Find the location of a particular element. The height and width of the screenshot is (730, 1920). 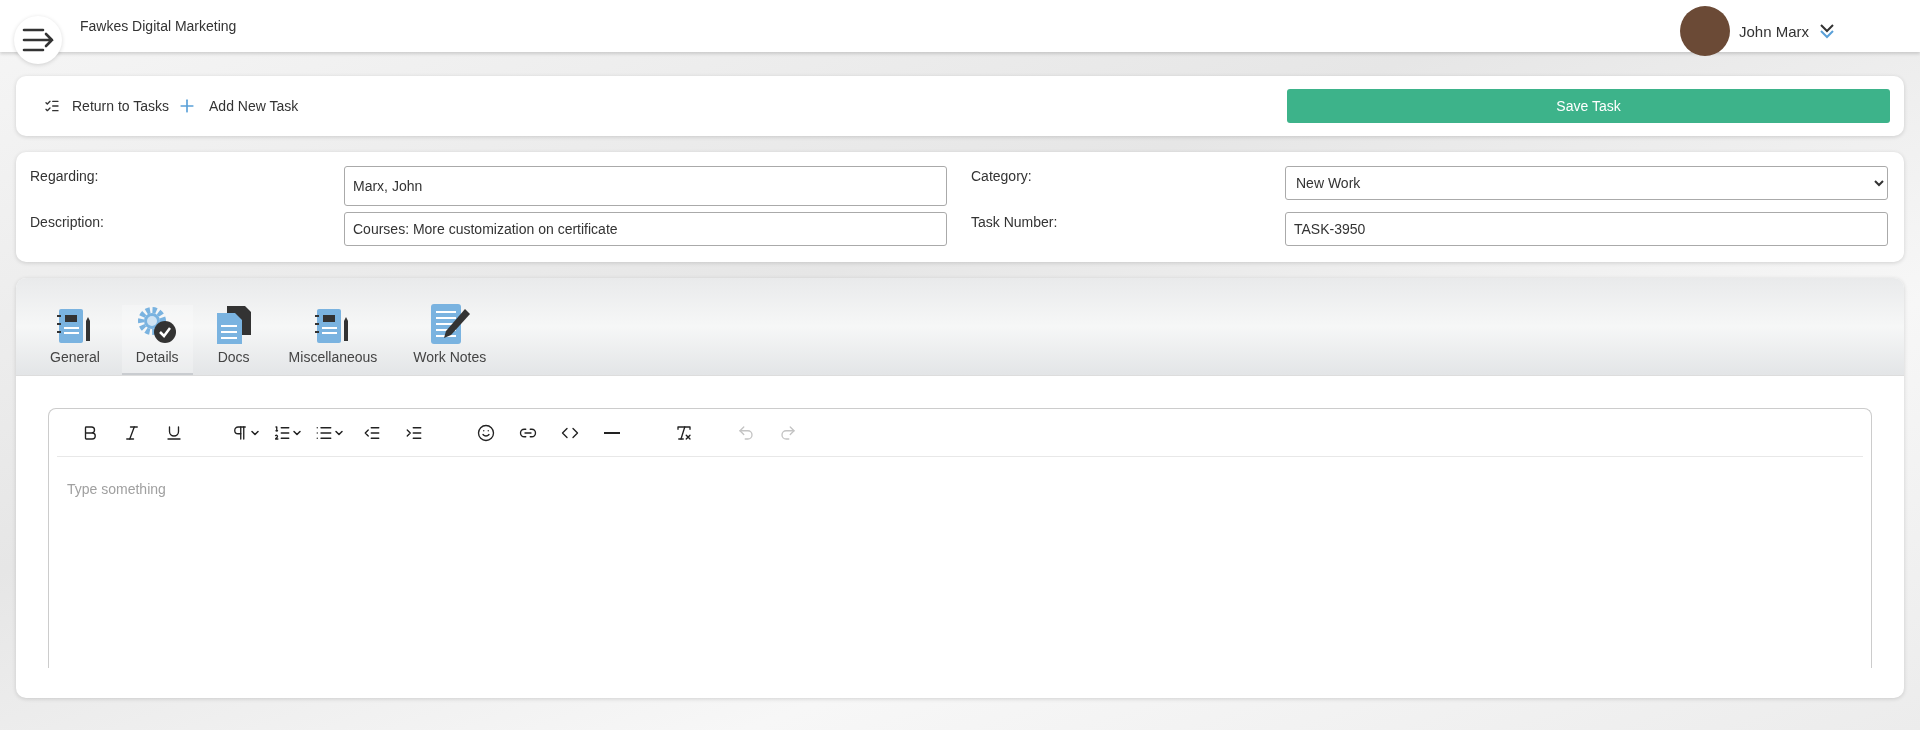

documents-icon is located at coordinates (233, 325).